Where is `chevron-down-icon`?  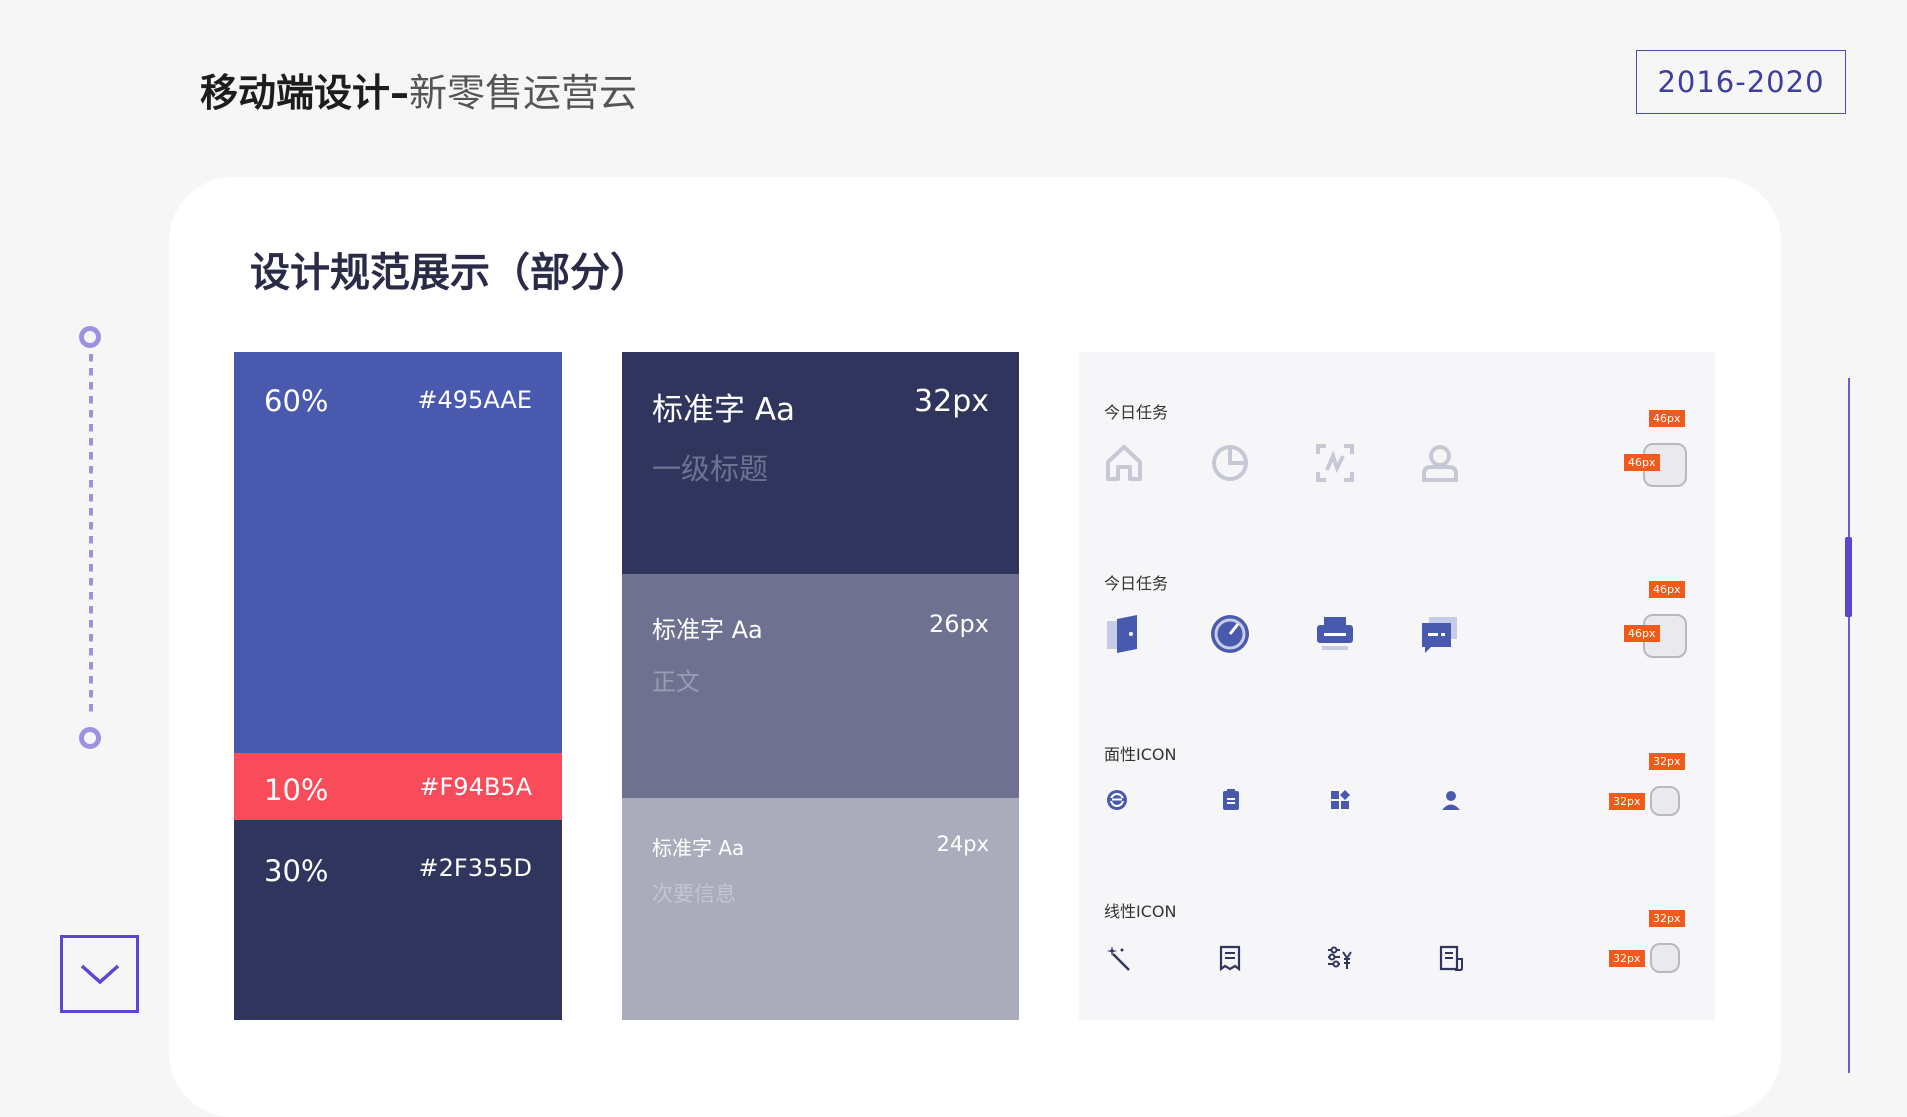 chevron-down-icon is located at coordinates (99, 974).